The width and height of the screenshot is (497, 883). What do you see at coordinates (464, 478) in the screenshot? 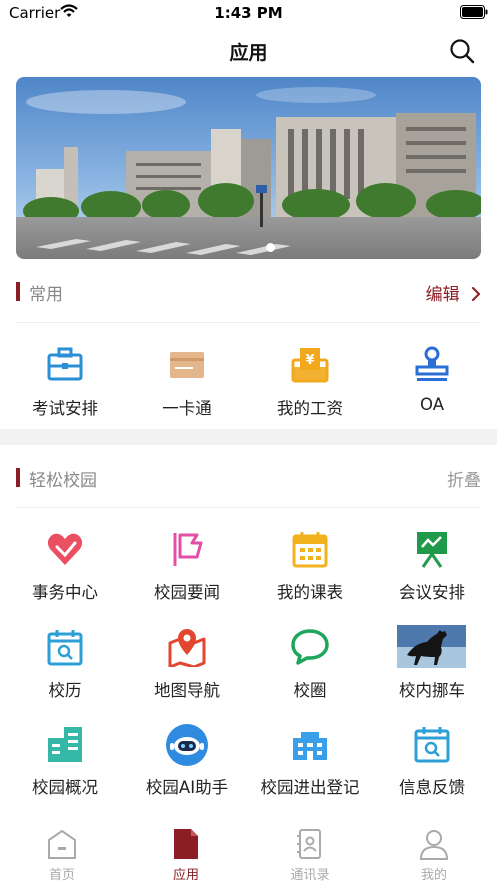
I see `collapse-button: 折叠` at bounding box center [464, 478].